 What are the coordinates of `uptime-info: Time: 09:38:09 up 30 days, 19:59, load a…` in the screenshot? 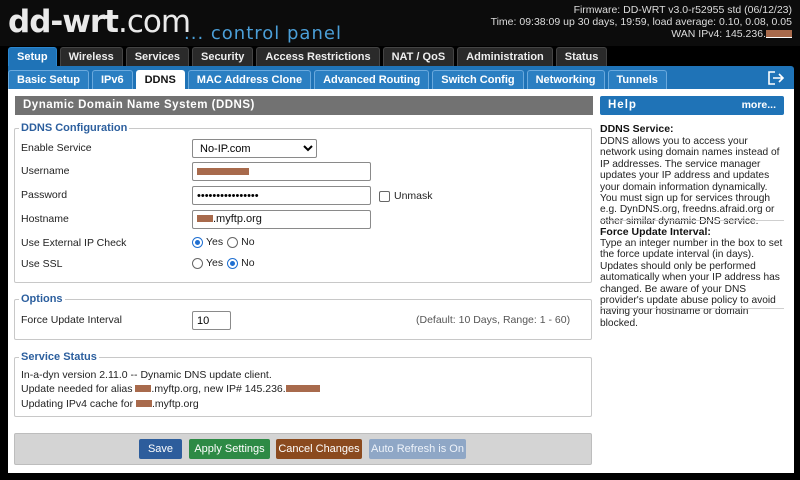 It's located at (641, 22).